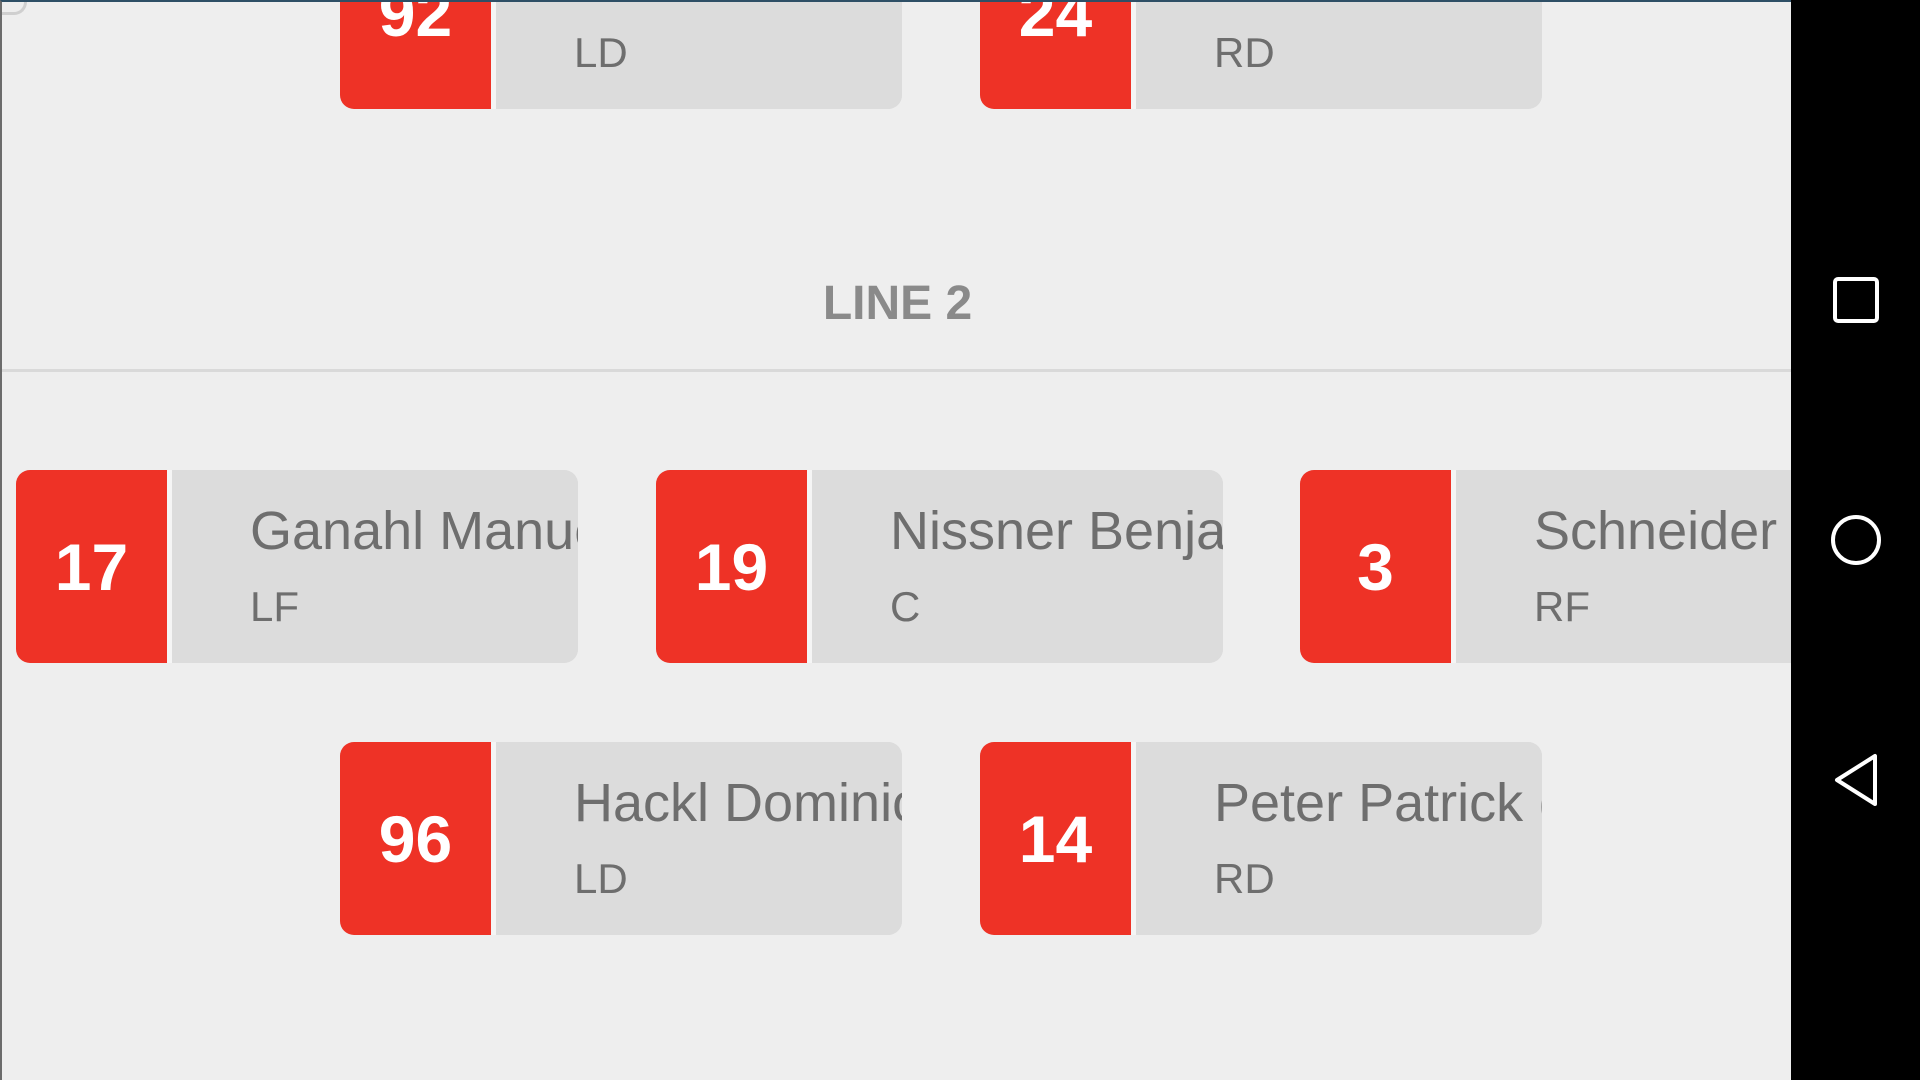 Image resolution: width=1920 pixels, height=1080 pixels. I want to click on player-card: 17 Ganahl Manue LF, so click(297, 566).